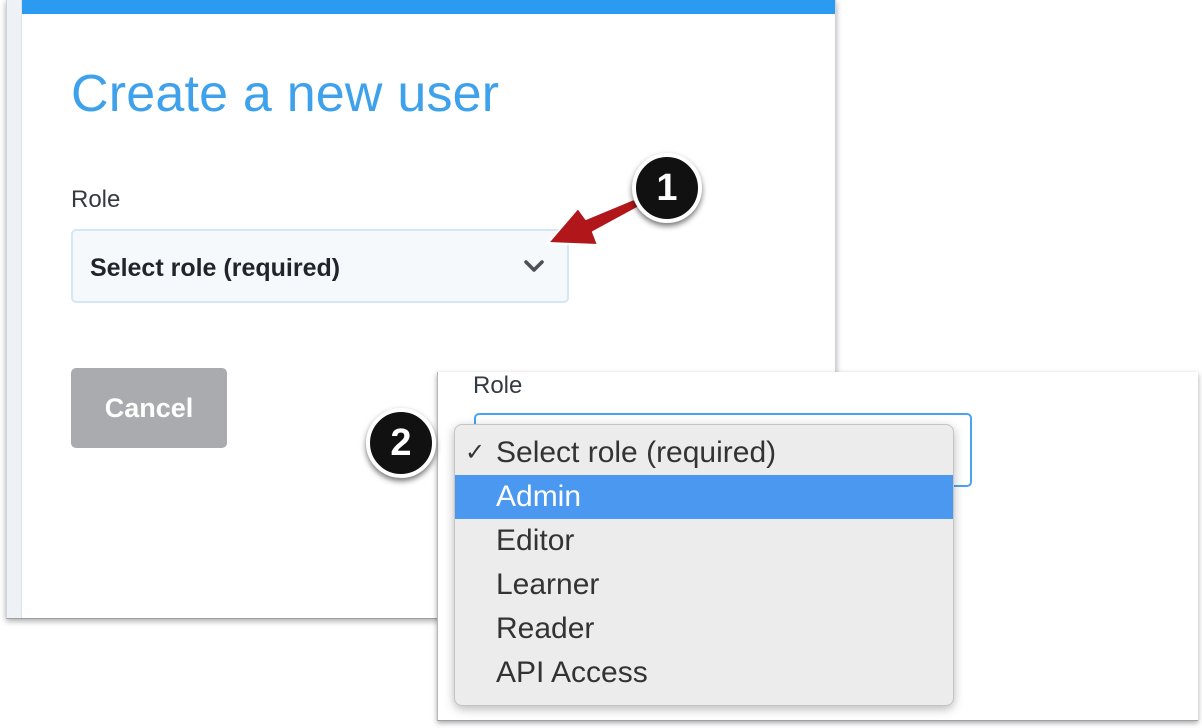 This screenshot has width=1202, height=728. What do you see at coordinates (593, 222) in the screenshot?
I see `callout-arrow-icon` at bounding box center [593, 222].